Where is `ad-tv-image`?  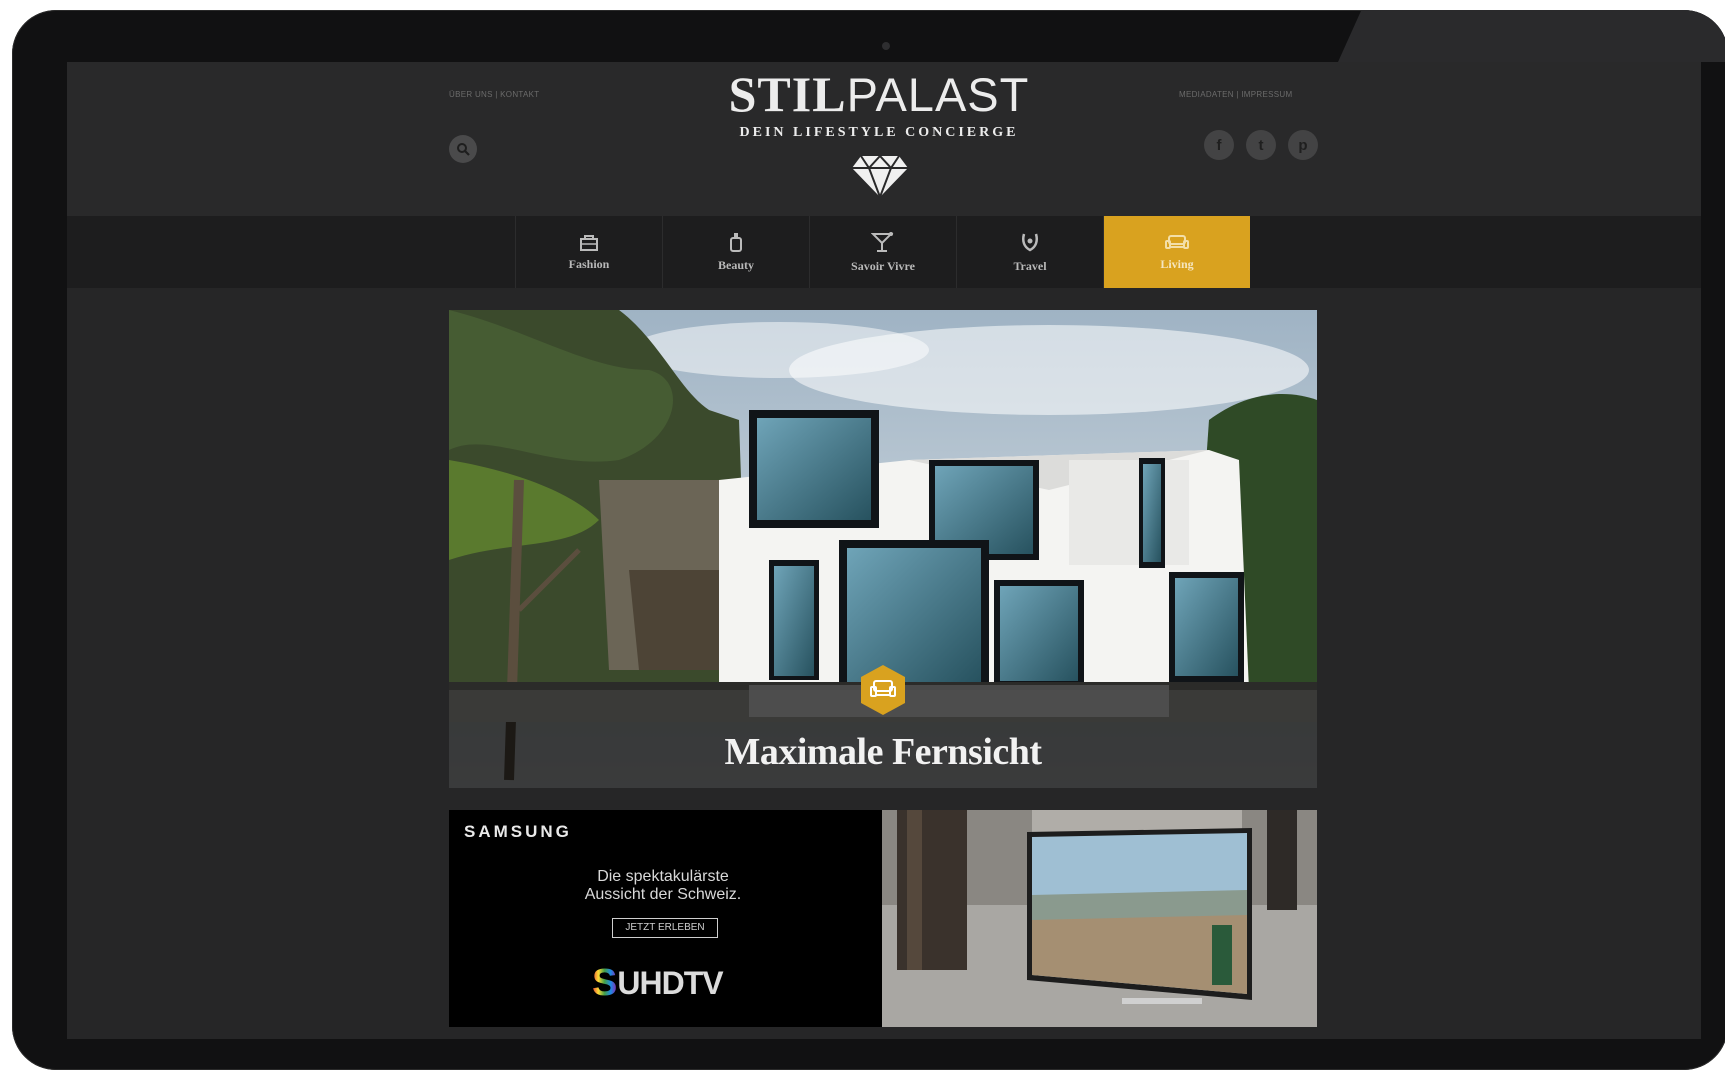 ad-tv-image is located at coordinates (1099, 918).